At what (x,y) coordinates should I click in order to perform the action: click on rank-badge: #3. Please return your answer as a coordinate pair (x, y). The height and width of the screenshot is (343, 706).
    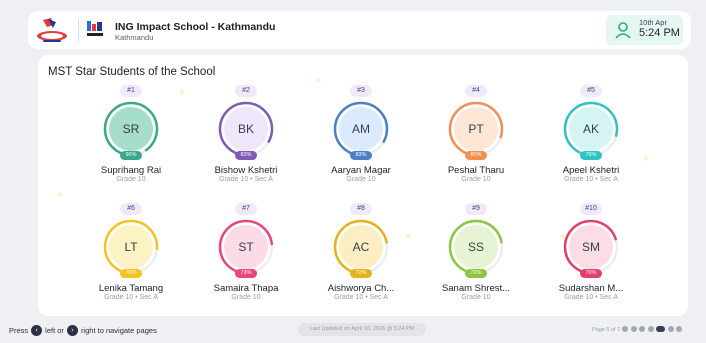
    Looking at the image, I should click on (361, 91).